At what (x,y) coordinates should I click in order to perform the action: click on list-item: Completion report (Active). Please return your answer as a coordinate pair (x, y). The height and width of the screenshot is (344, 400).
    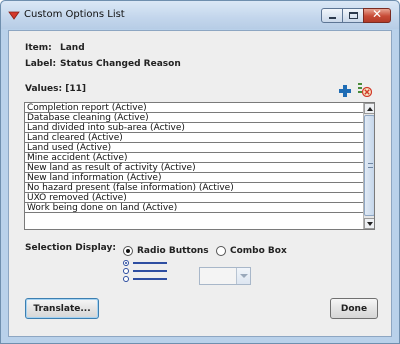
    Looking at the image, I should click on (199, 108).